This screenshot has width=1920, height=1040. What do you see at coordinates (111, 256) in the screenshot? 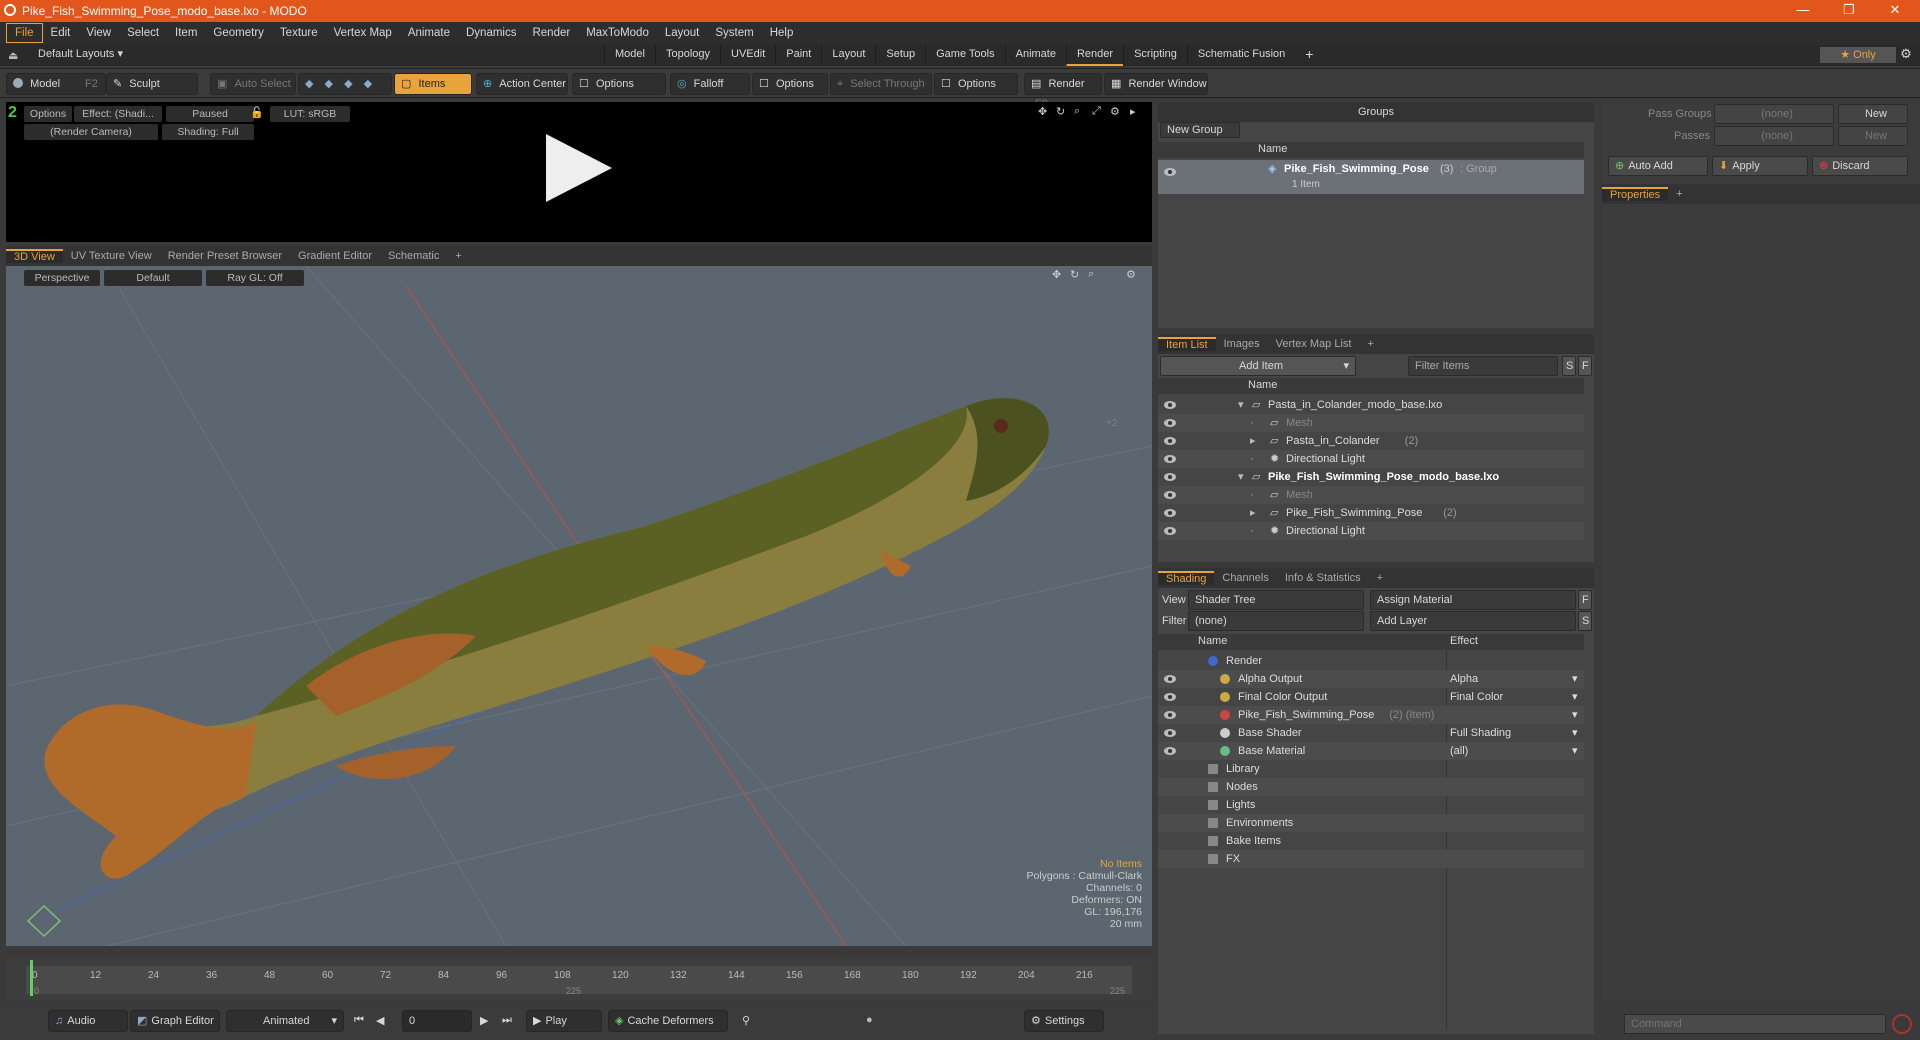
I see `tab-uv-texture-view: UV Texture View` at bounding box center [111, 256].